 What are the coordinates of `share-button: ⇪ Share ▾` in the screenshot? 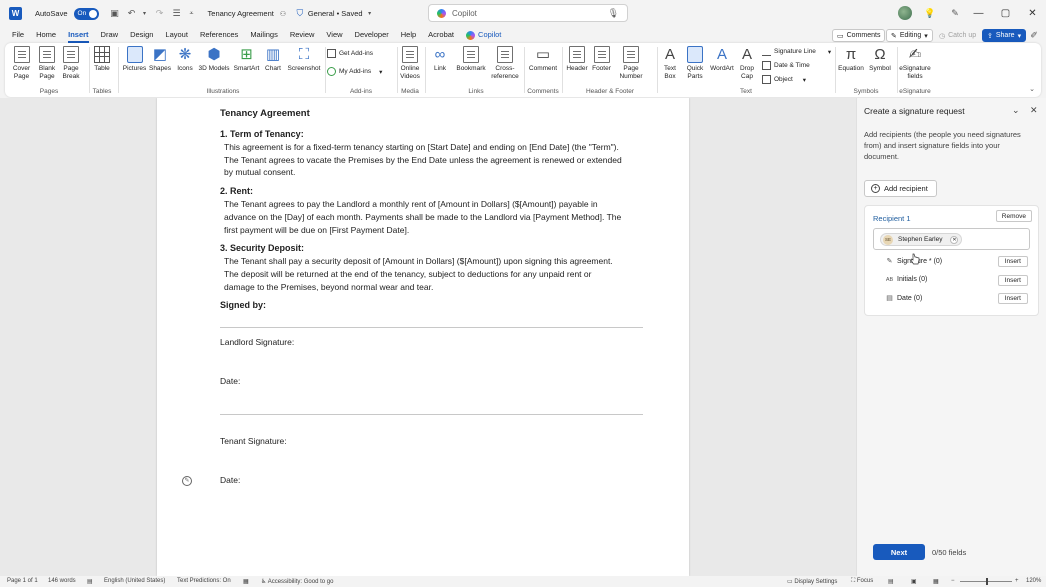 It's located at (1004, 35).